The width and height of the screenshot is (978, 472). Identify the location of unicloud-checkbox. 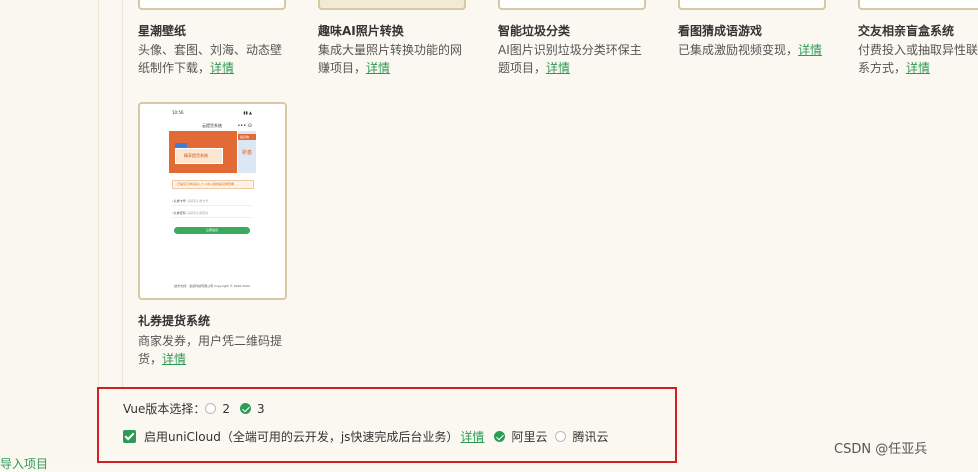
(129, 436).